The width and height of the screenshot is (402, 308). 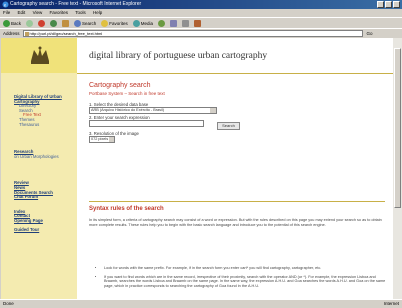 What do you see at coordinates (136, 23) in the screenshot?
I see `media-icon` at bounding box center [136, 23].